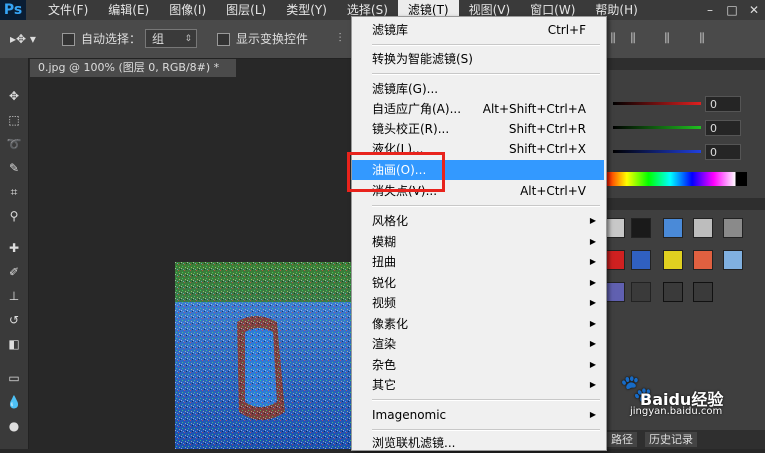  Describe the element at coordinates (478, 303) in the screenshot. I see `menu-item-video: 视频 ▶` at that location.